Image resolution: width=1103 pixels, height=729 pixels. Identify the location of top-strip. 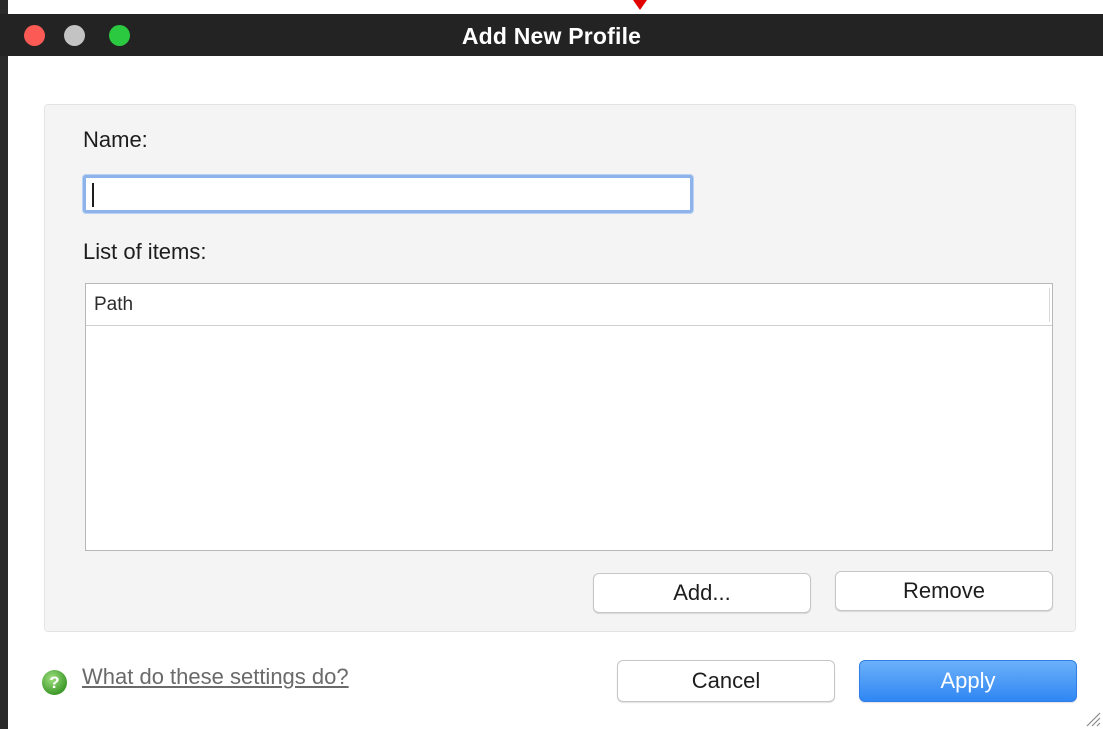
(555, 7).